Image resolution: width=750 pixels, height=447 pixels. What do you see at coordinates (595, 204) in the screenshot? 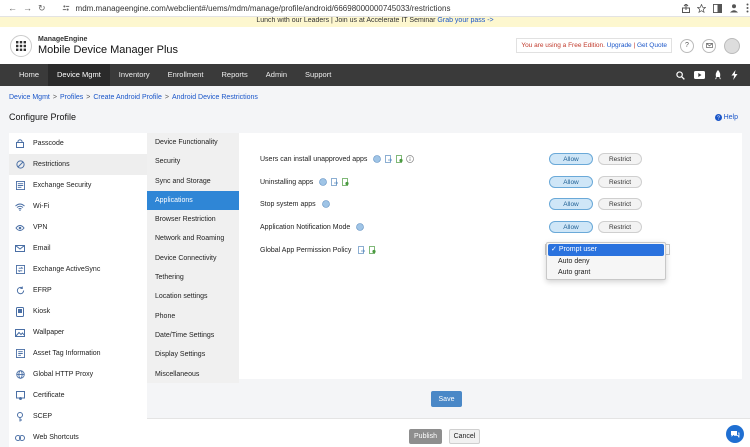
I see `allow-restrict-toggle: Allow Restrict` at bounding box center [595, 204].